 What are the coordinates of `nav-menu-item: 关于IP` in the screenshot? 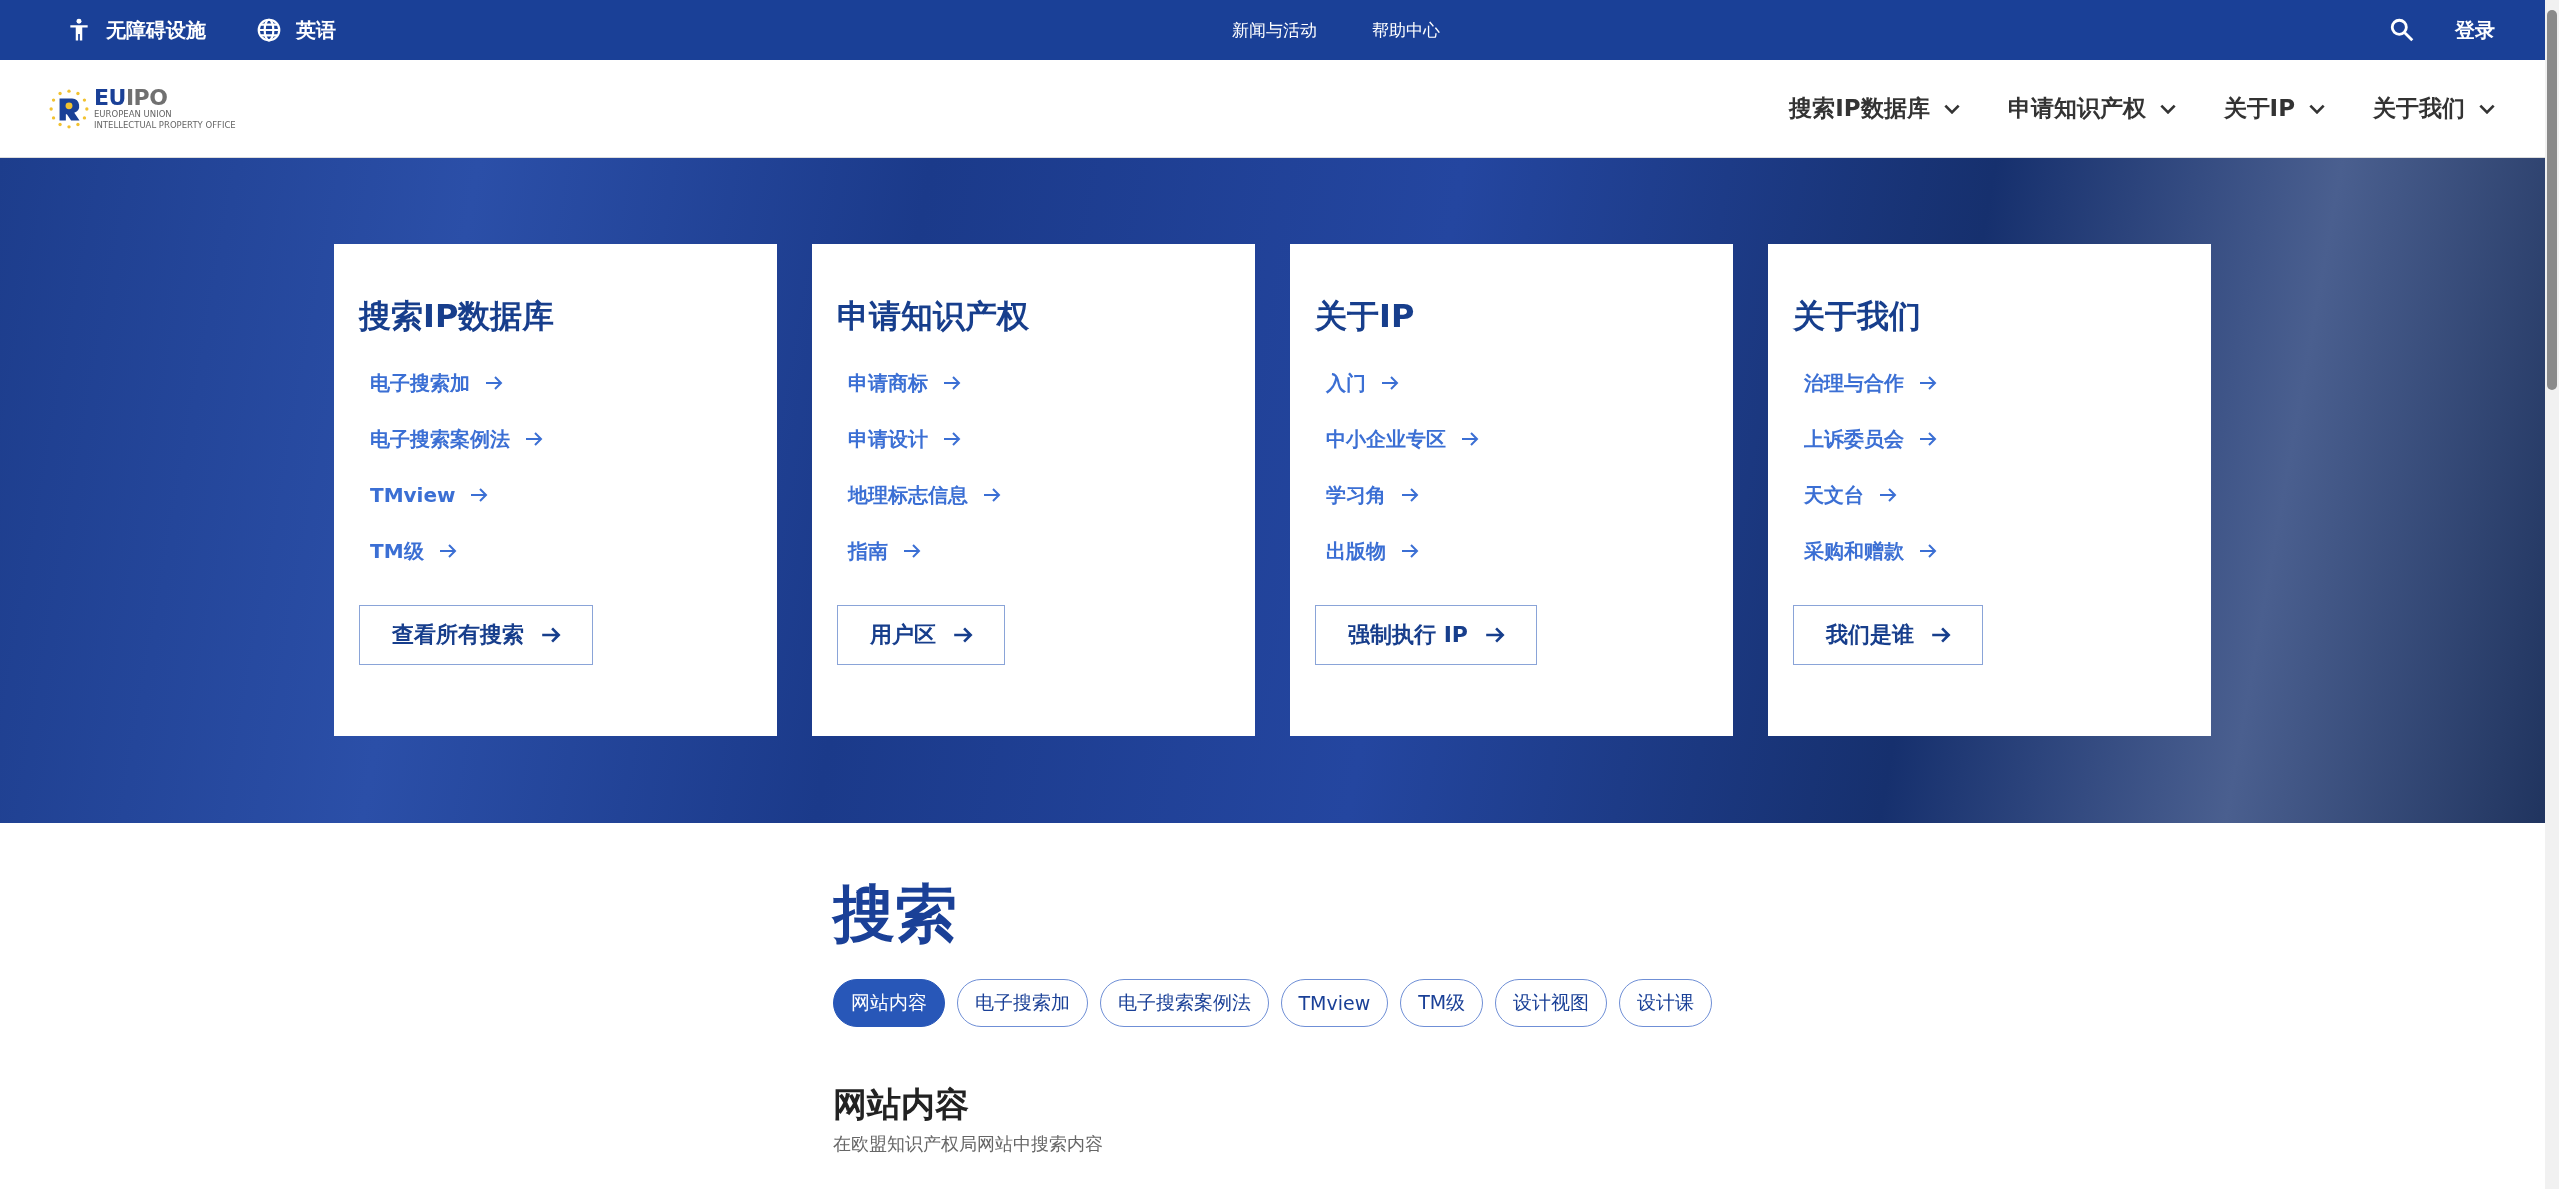 It's located at (2274, 108).